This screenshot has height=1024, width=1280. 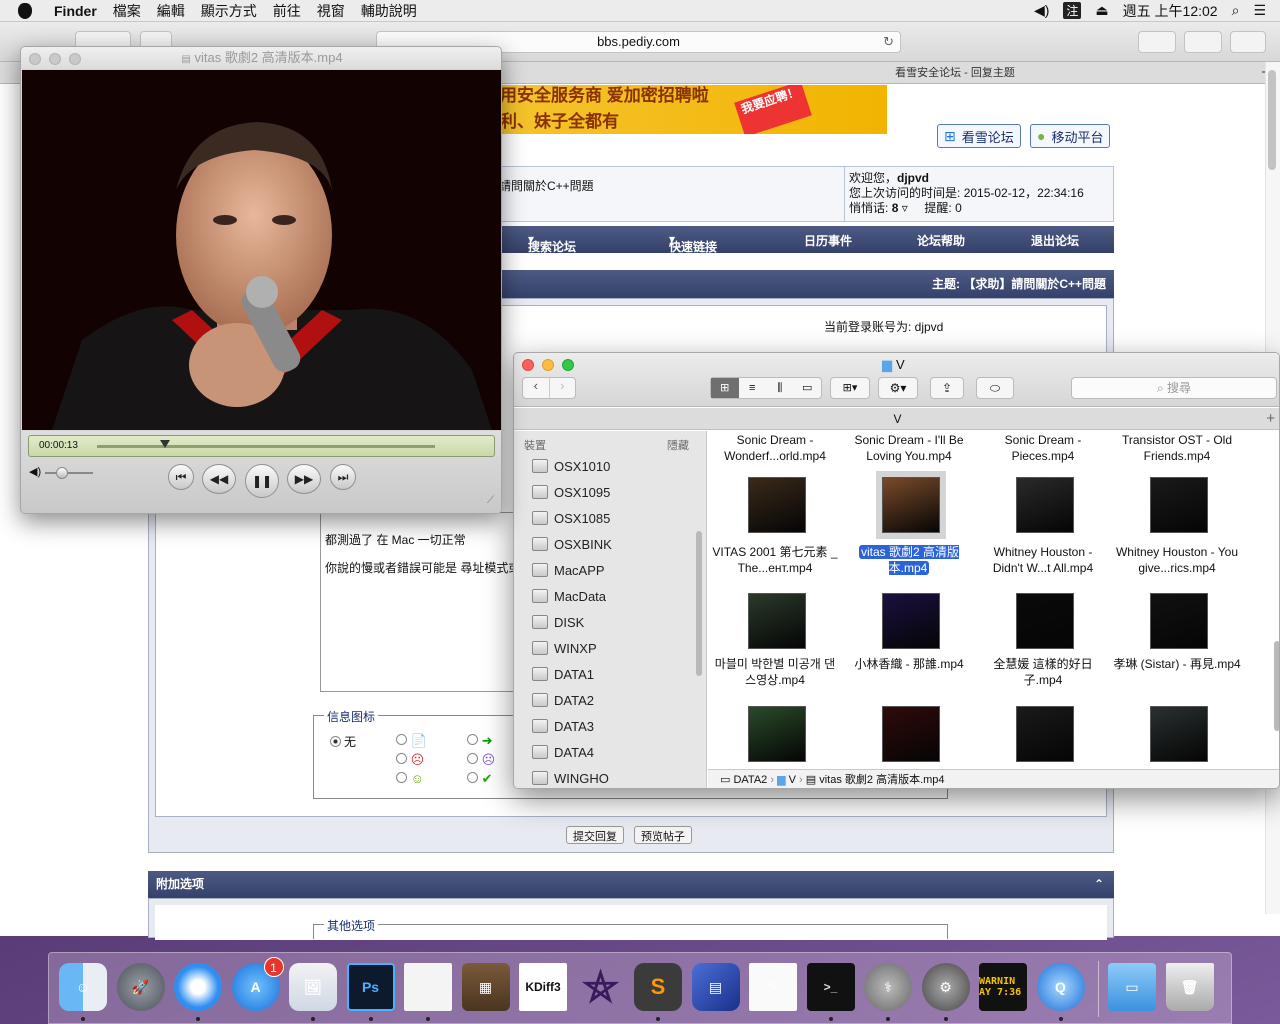 What do you see at coordinates (699, 603) in the screenshot?
I see `sidebar-scroll-thumb` at bounding box center [699, 603].